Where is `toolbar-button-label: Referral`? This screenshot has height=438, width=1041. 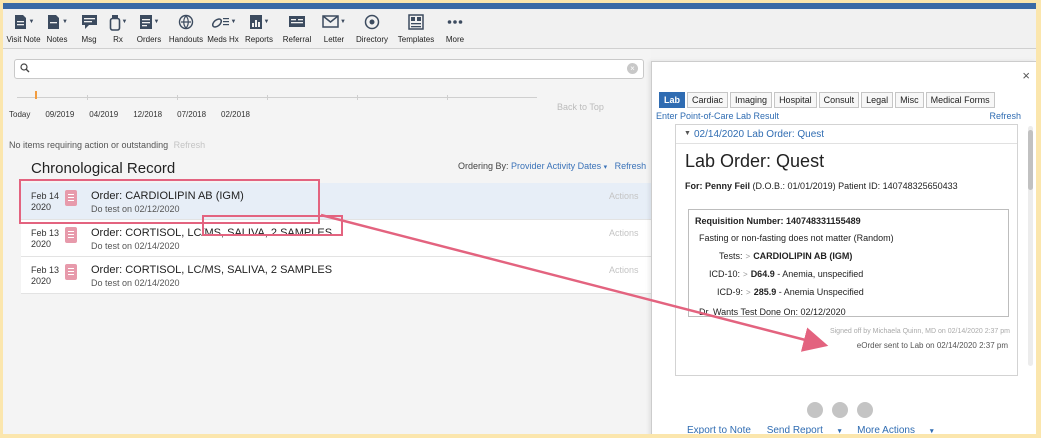
toolbar-button-label: Referral is located at coordinates (297, 39).